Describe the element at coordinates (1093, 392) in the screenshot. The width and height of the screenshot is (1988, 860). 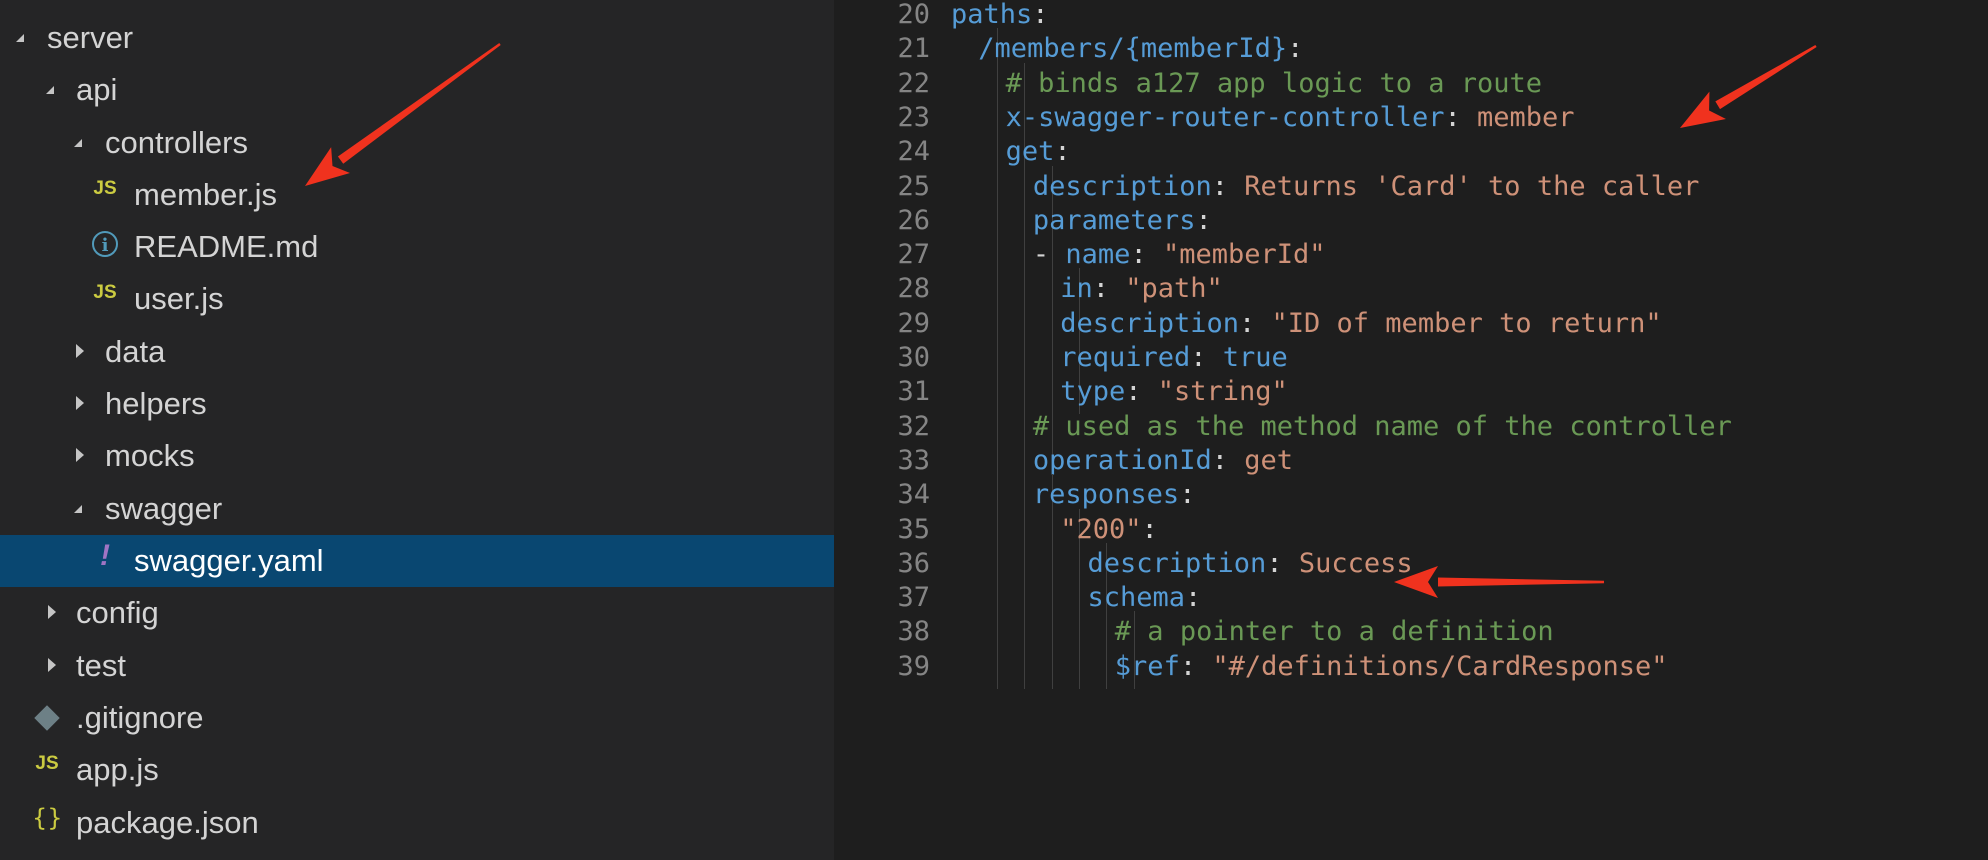
I see `yaml-key: type` at that location.